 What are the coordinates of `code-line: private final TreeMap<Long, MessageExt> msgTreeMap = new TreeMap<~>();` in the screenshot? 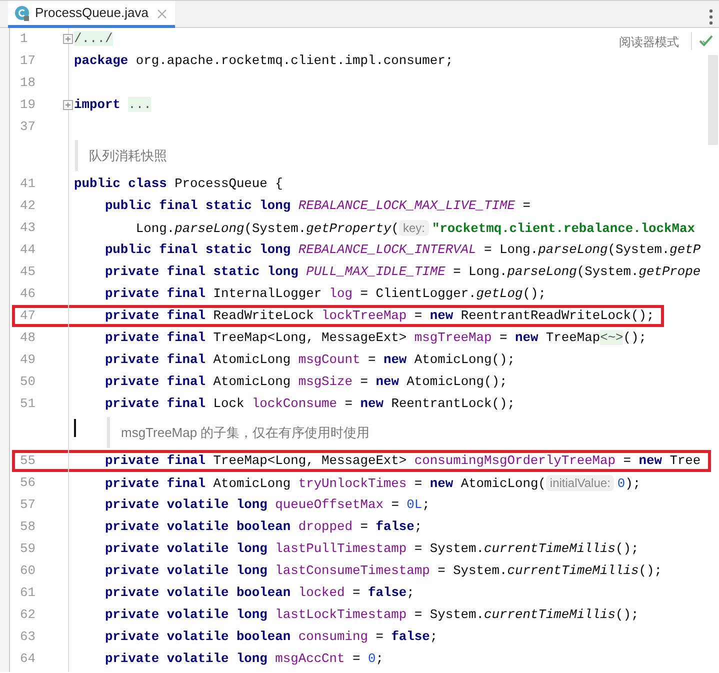 It's located at (375, 338).